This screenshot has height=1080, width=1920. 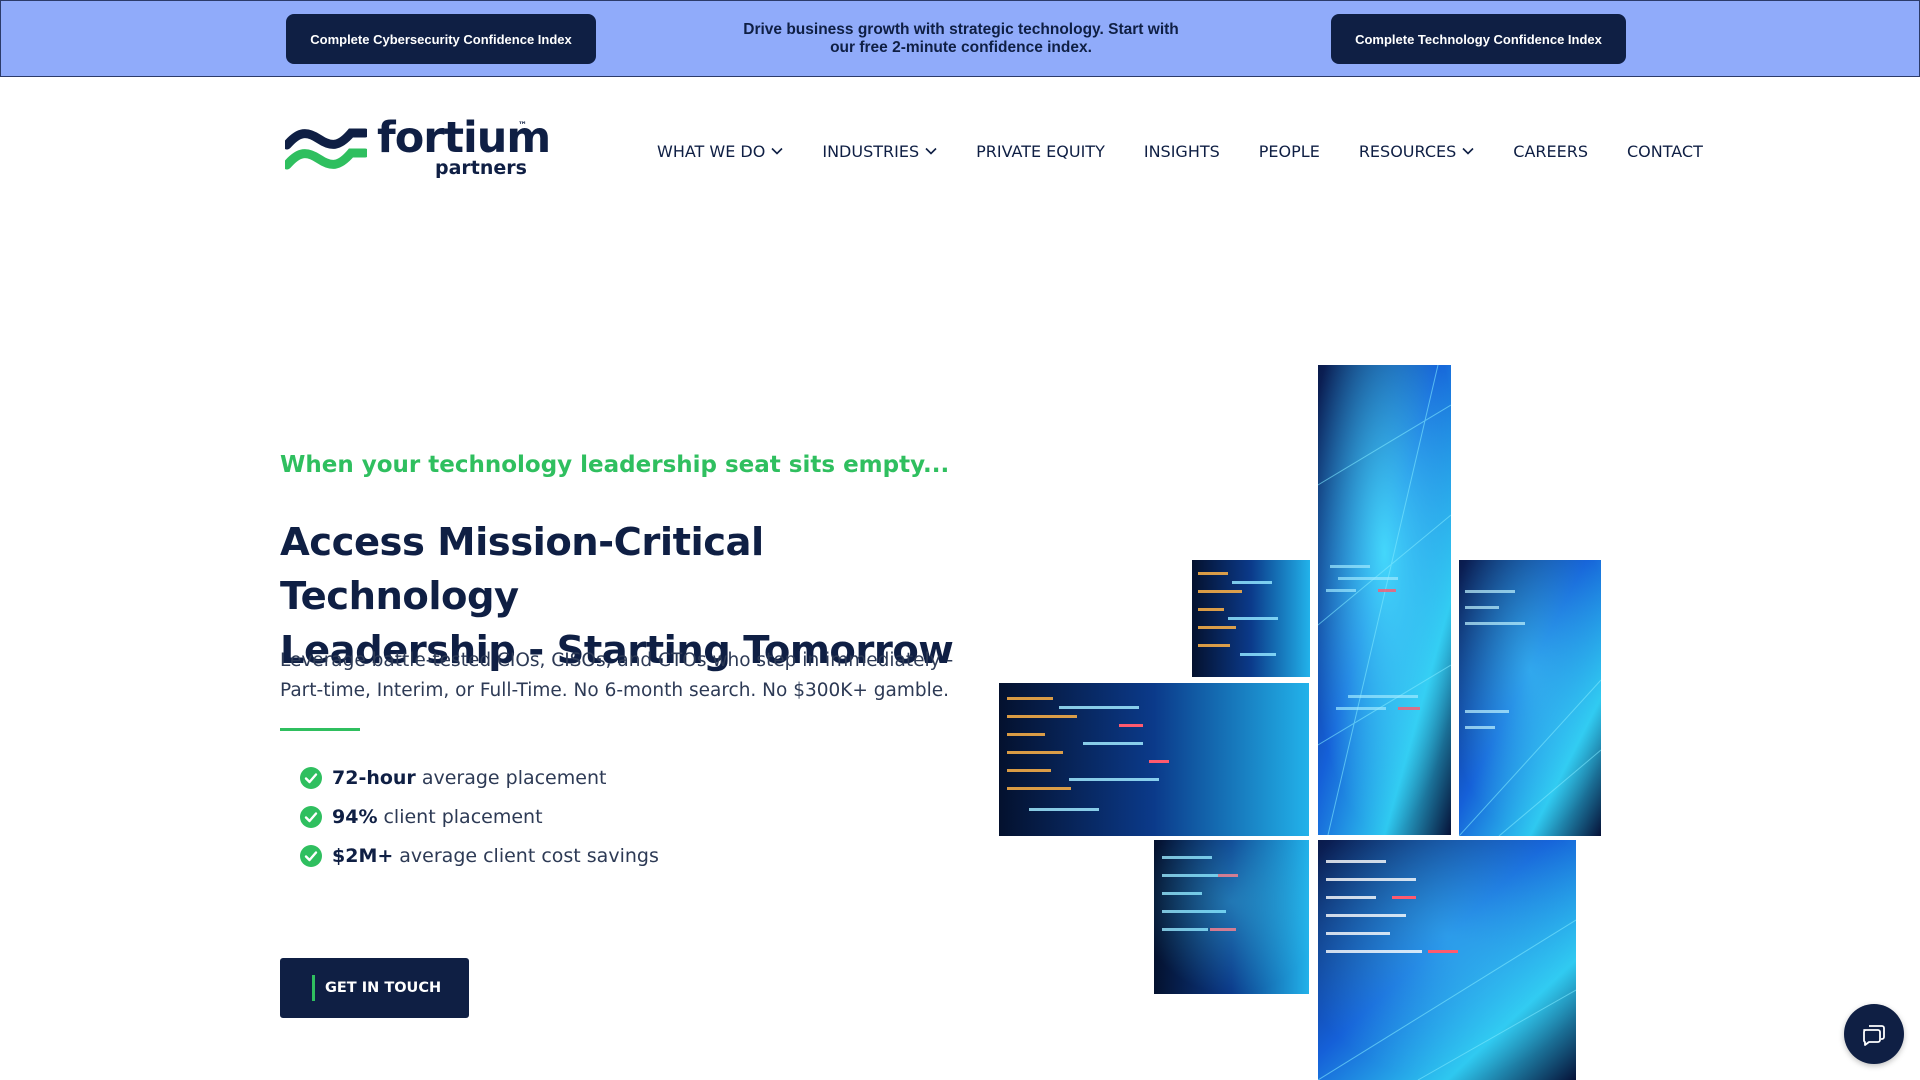 I want to click on stat-label: average client cost savings, so click(x=529, y=855).